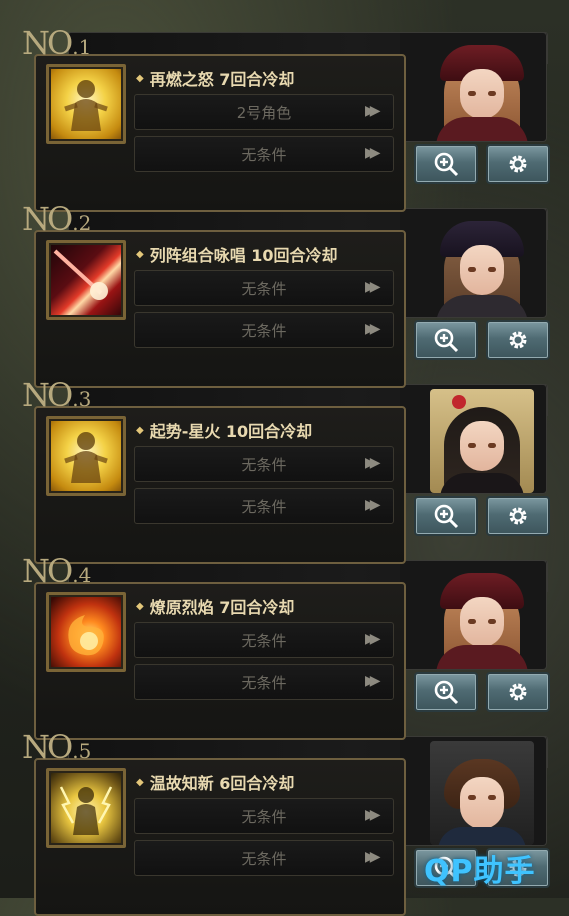  Describe the element at coordinates (215, 607) in the screenshot. I see `skill-title: ◆ 燎原烈焰 7回合冷却` at that location.